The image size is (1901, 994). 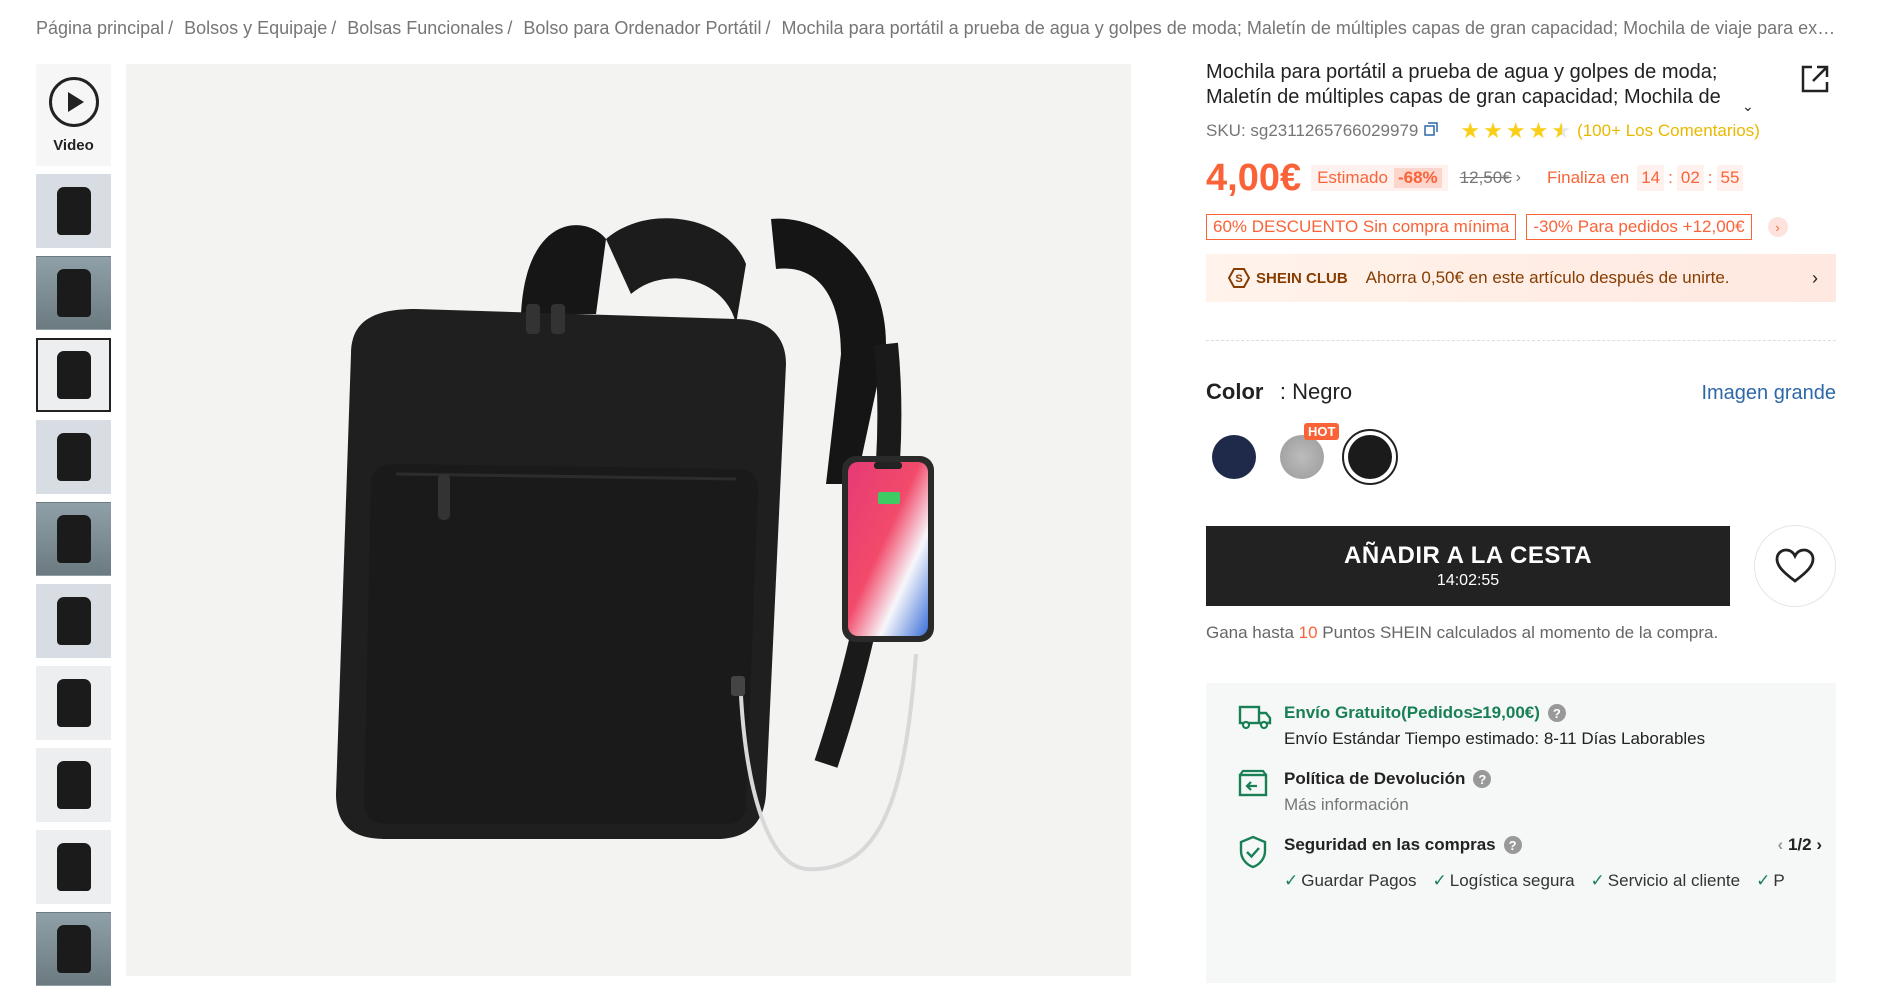 I want to click on swatch-navy, so click(x=1234, y=457).